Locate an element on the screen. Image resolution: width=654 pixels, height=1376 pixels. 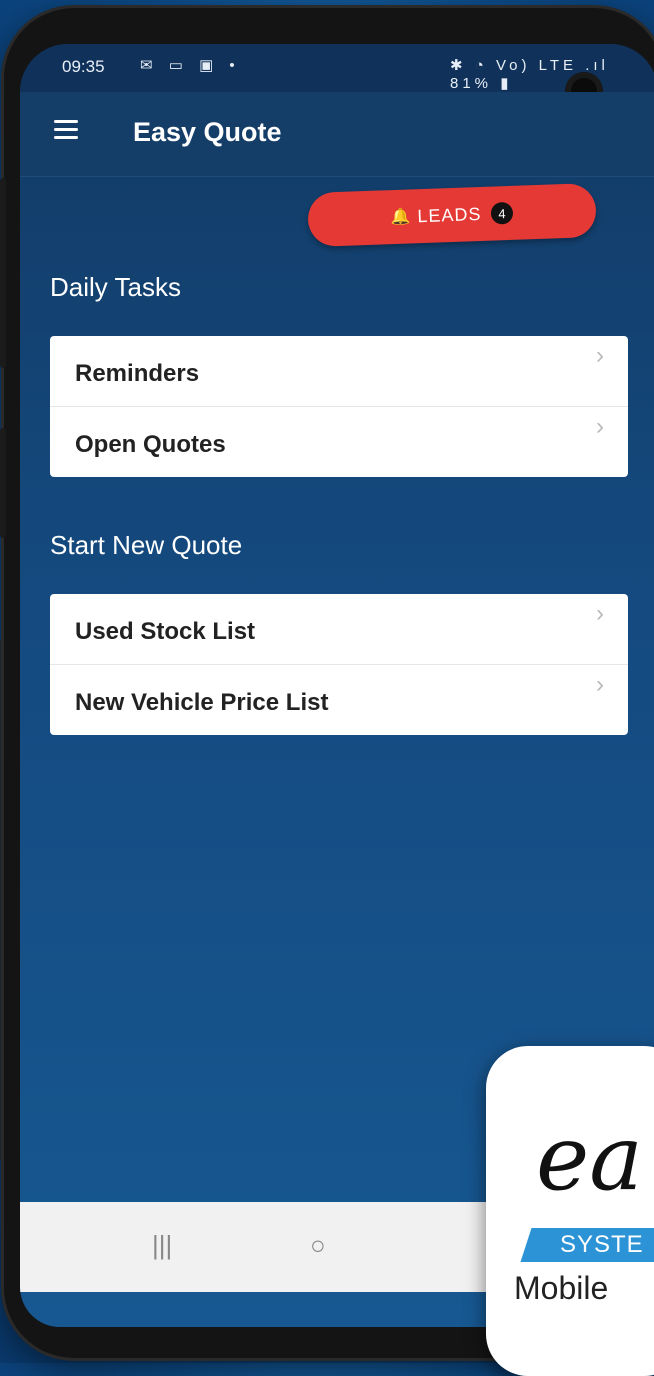
reminders-item: Reminders › is located at coordinates (339, 371).